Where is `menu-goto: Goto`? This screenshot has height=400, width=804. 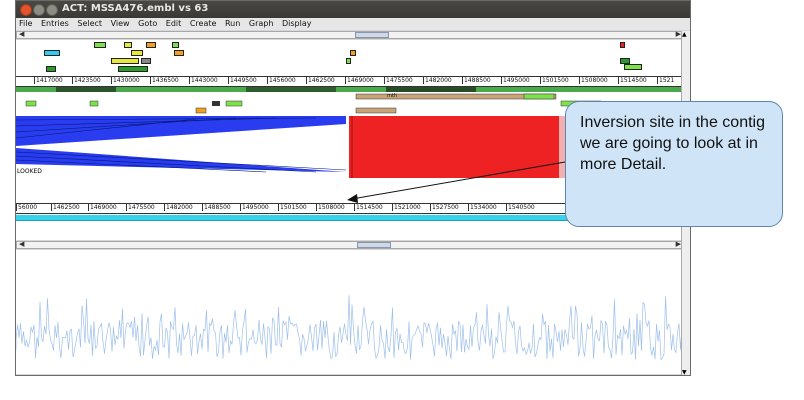 menu-goto: Goto is located at coordinates (147, 23).